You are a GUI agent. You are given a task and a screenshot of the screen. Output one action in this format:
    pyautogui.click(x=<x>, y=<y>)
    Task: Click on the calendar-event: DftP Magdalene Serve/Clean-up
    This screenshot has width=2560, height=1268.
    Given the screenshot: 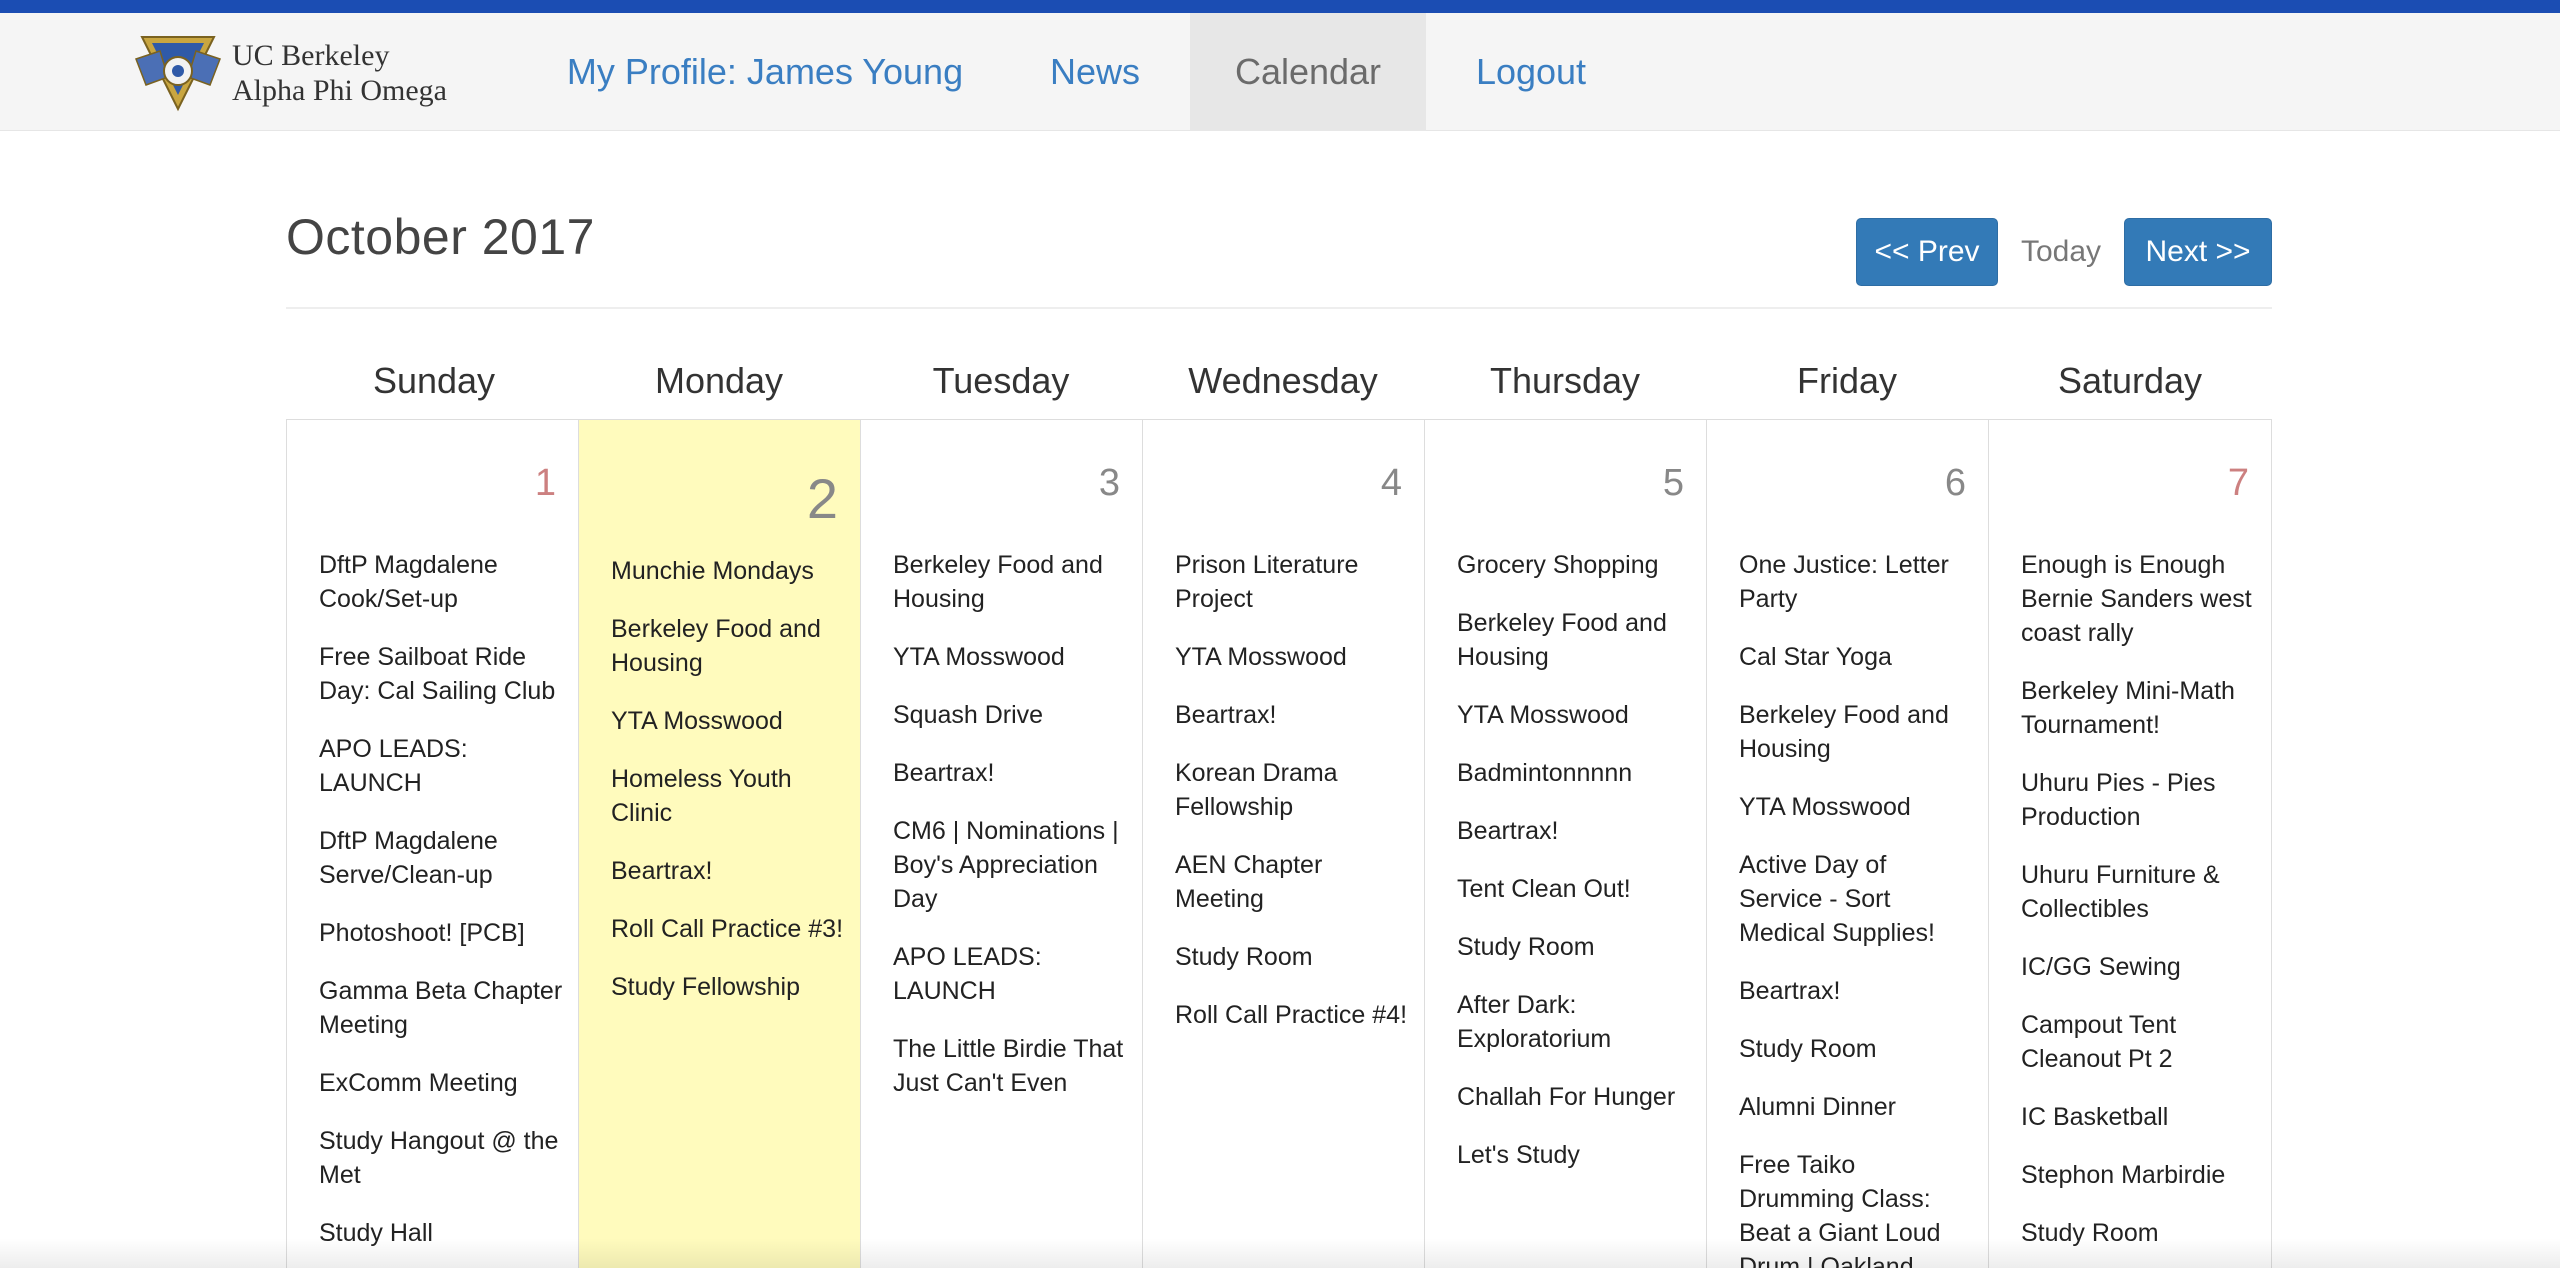 What is the action you would take?
    pyautogui.click(x=441, y=858)
    